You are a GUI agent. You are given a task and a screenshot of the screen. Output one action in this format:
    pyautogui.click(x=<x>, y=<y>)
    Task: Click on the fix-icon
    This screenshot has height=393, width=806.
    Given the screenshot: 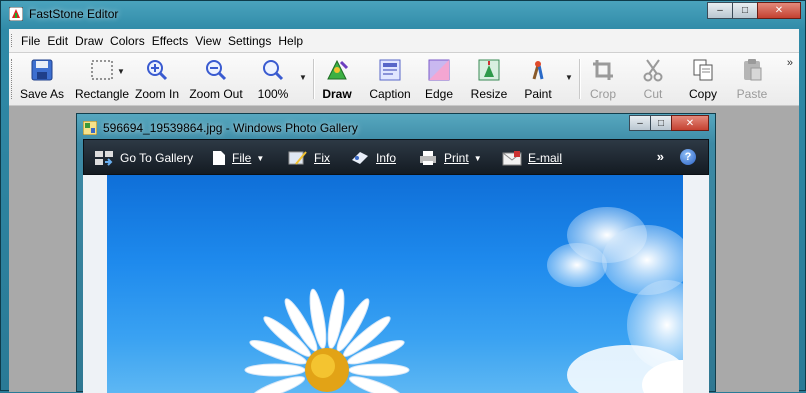 What is the action you would take?
    pyautogui.click(x=297, y=158)
    